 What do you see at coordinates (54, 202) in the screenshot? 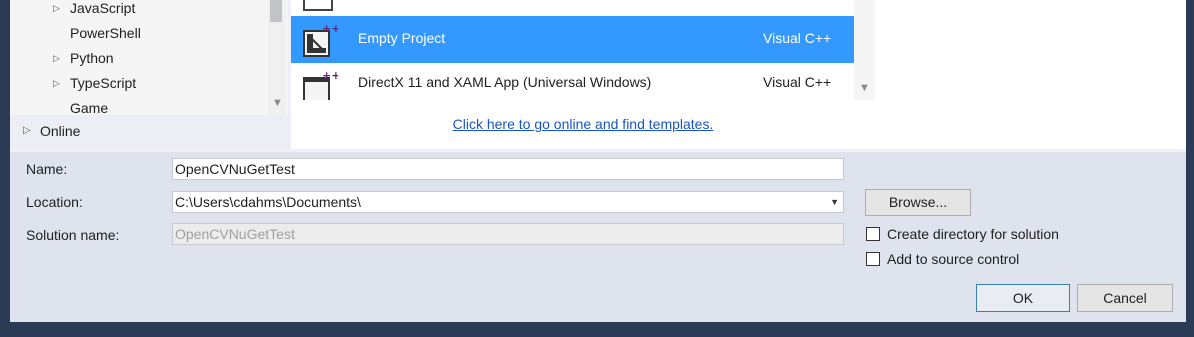
I see `location-label: Location:` at bounding box center [54, 202].